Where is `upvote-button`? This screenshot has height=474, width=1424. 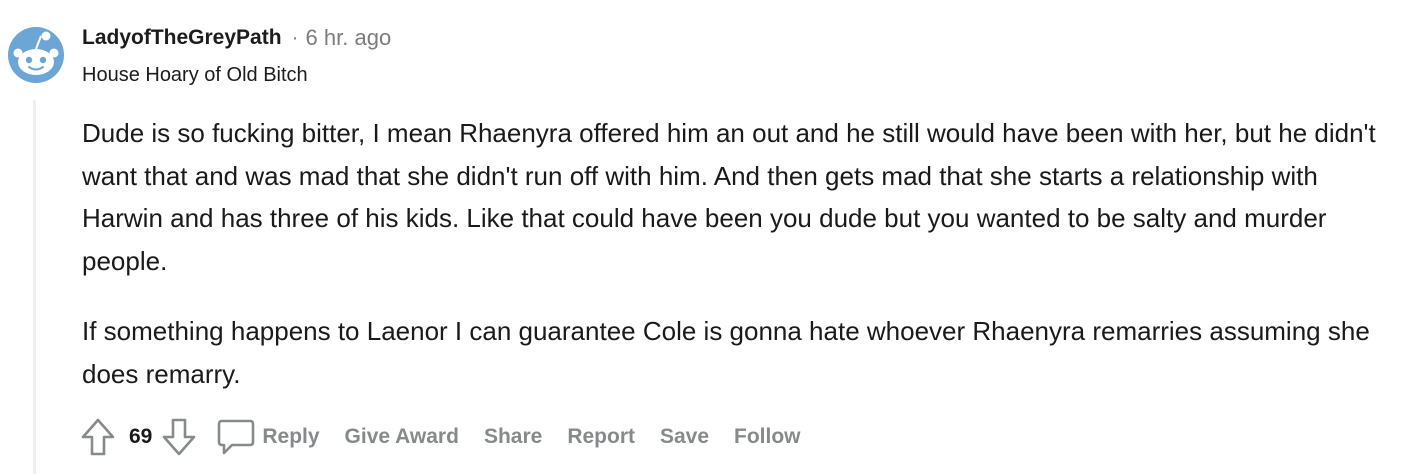
upvote-button is located at coordinates (98, 437).